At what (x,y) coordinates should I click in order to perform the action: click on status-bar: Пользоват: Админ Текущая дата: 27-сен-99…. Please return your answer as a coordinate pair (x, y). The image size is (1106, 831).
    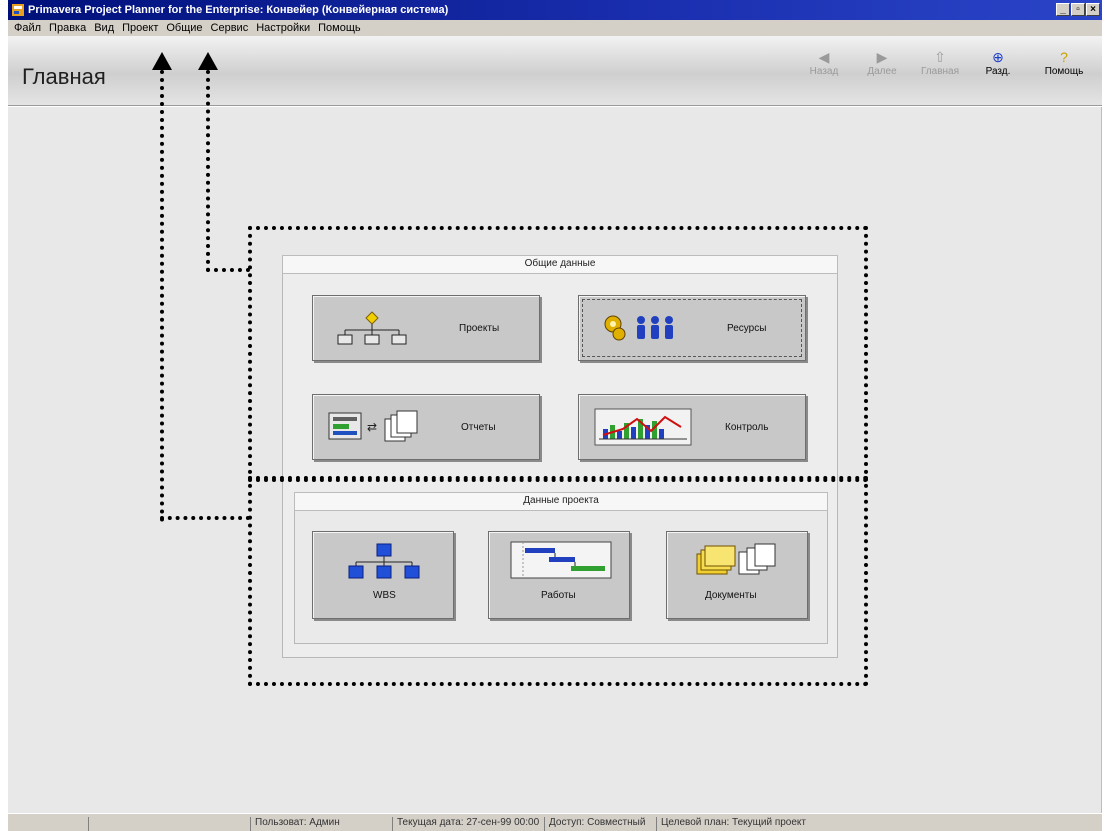
    Looking at the image, I should click on (555, 822).